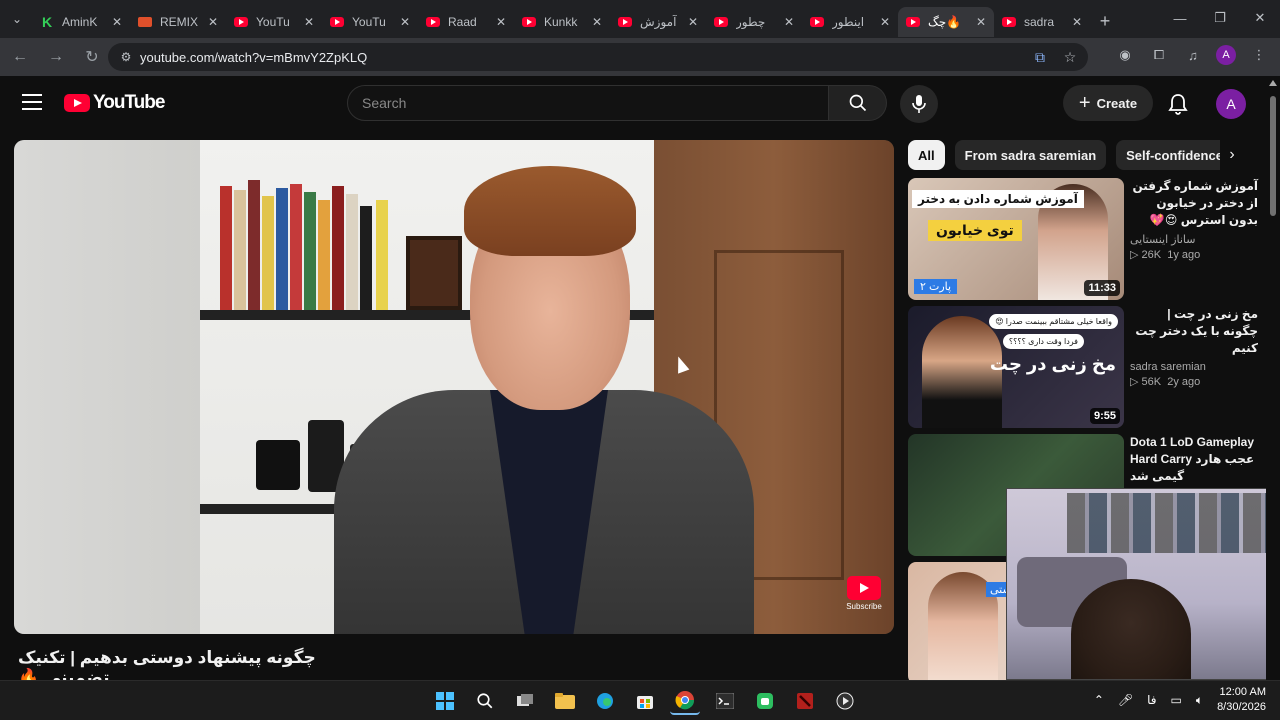  Describe the element at coordinates (588, 103) in the screenshot. I see `search-input` at that location.